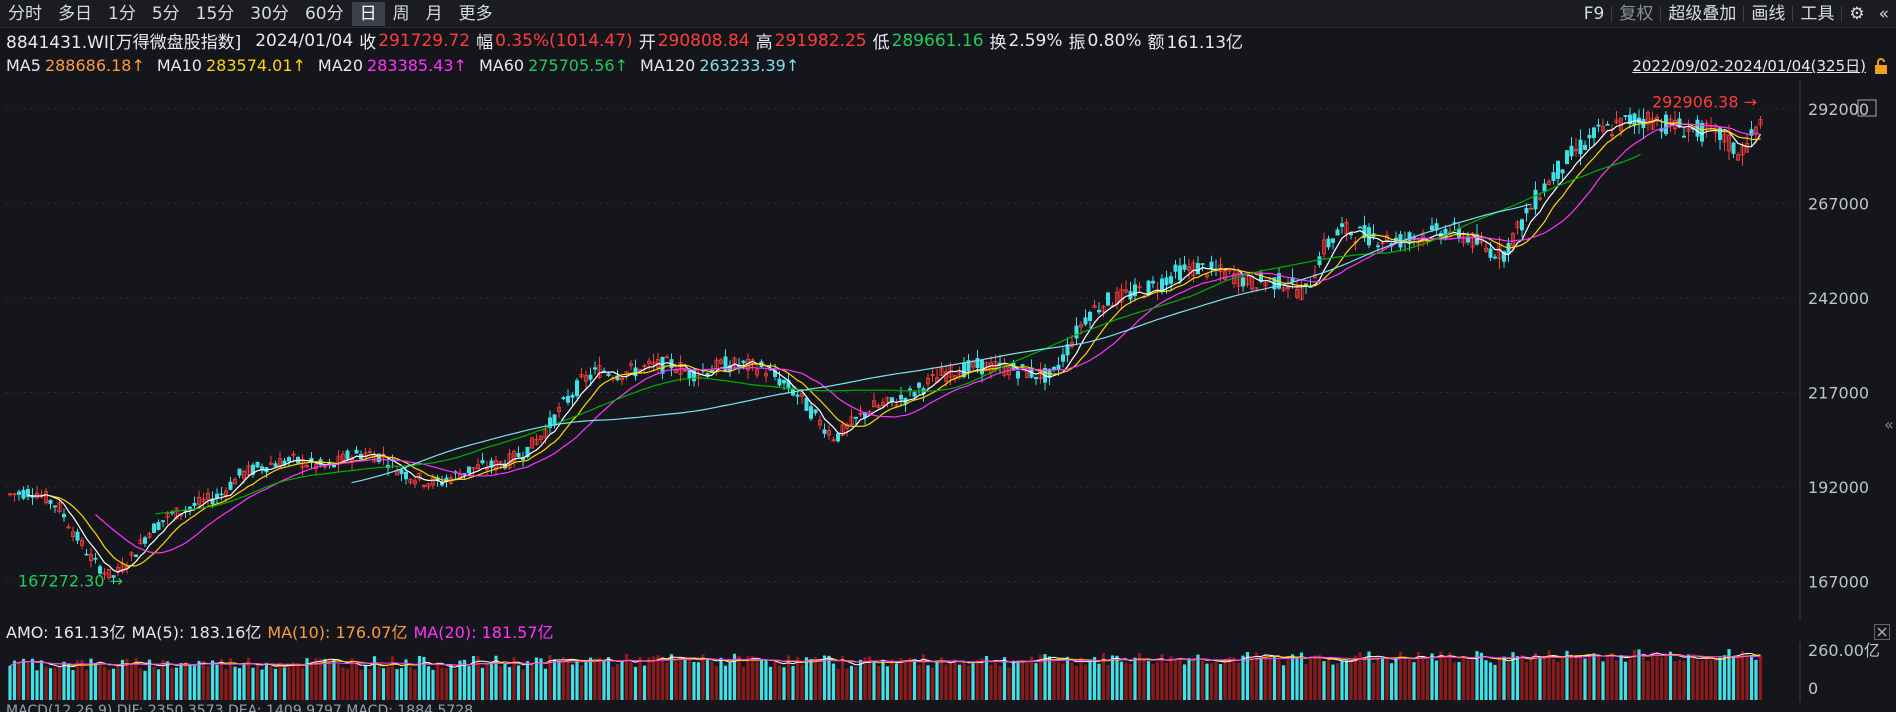 Image resolution: width=1896 pixels, height=712 pixels. Describe the element at coordinates (124, 43) in the screenshot. I see `security-code: 8841431.WI[万得微盘股指数]` at that location.